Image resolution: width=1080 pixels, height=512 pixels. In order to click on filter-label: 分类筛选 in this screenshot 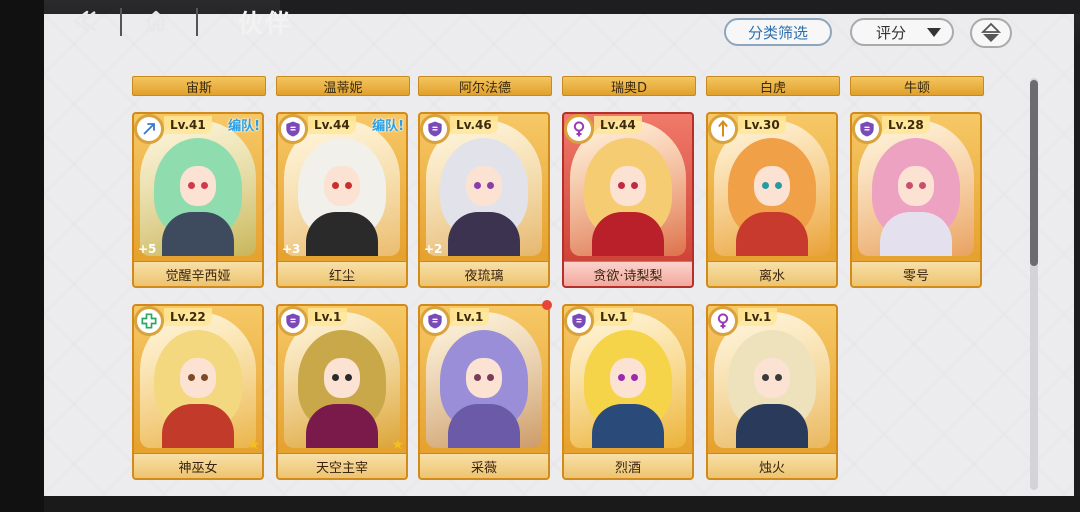, I will do `click(777, 32)`.